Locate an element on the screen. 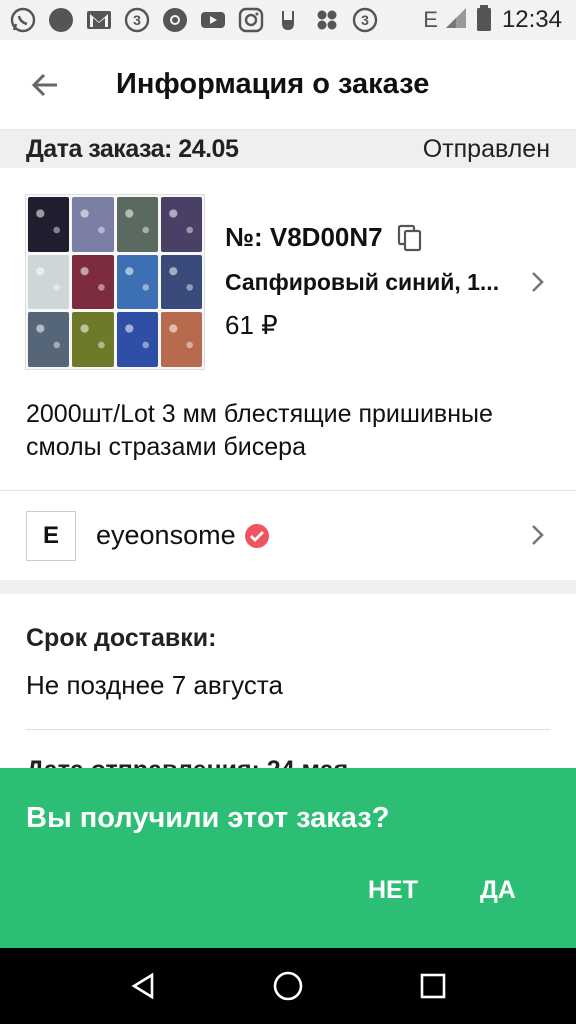 Image resolution: width=576 pixels, height=1024 pixels. chrome-icon is located at coordinates (175, 20).